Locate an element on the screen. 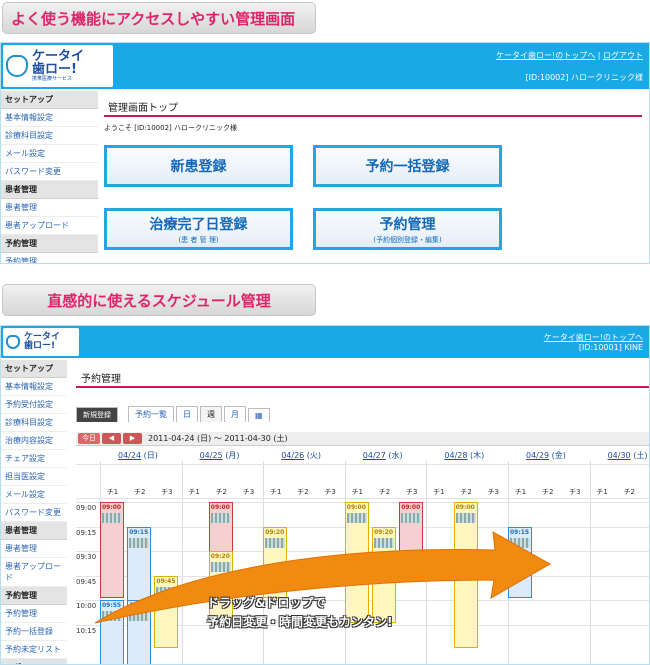 This screenshot has width=650, height=665. treatment-complete-button: 治療完了日登録 (患 者 管 理) is located at coordinates (198, 229).